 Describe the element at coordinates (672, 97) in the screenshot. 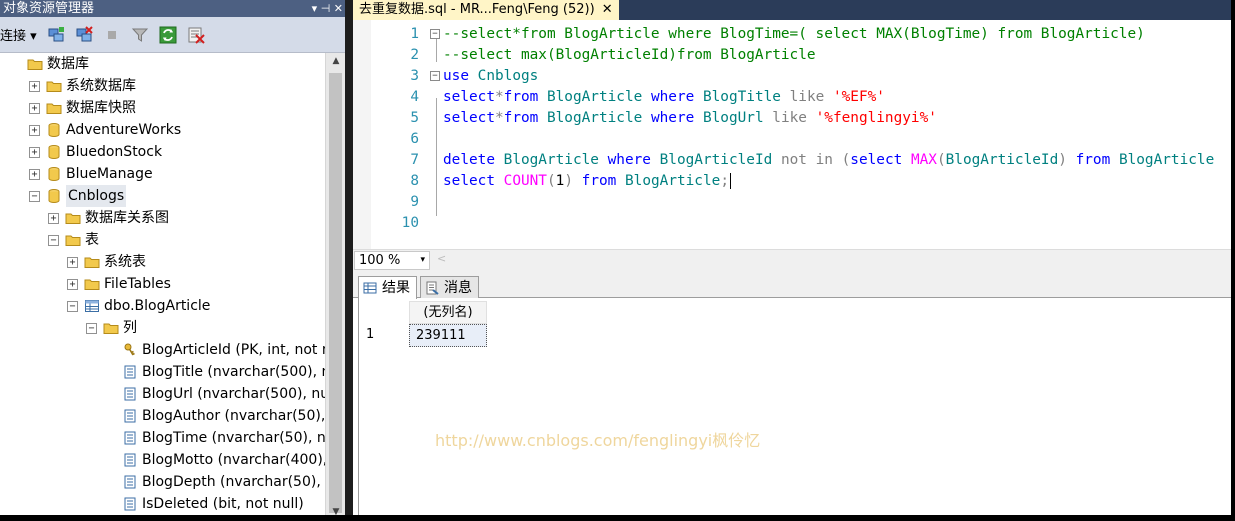

I see `code-token: where` at that location.